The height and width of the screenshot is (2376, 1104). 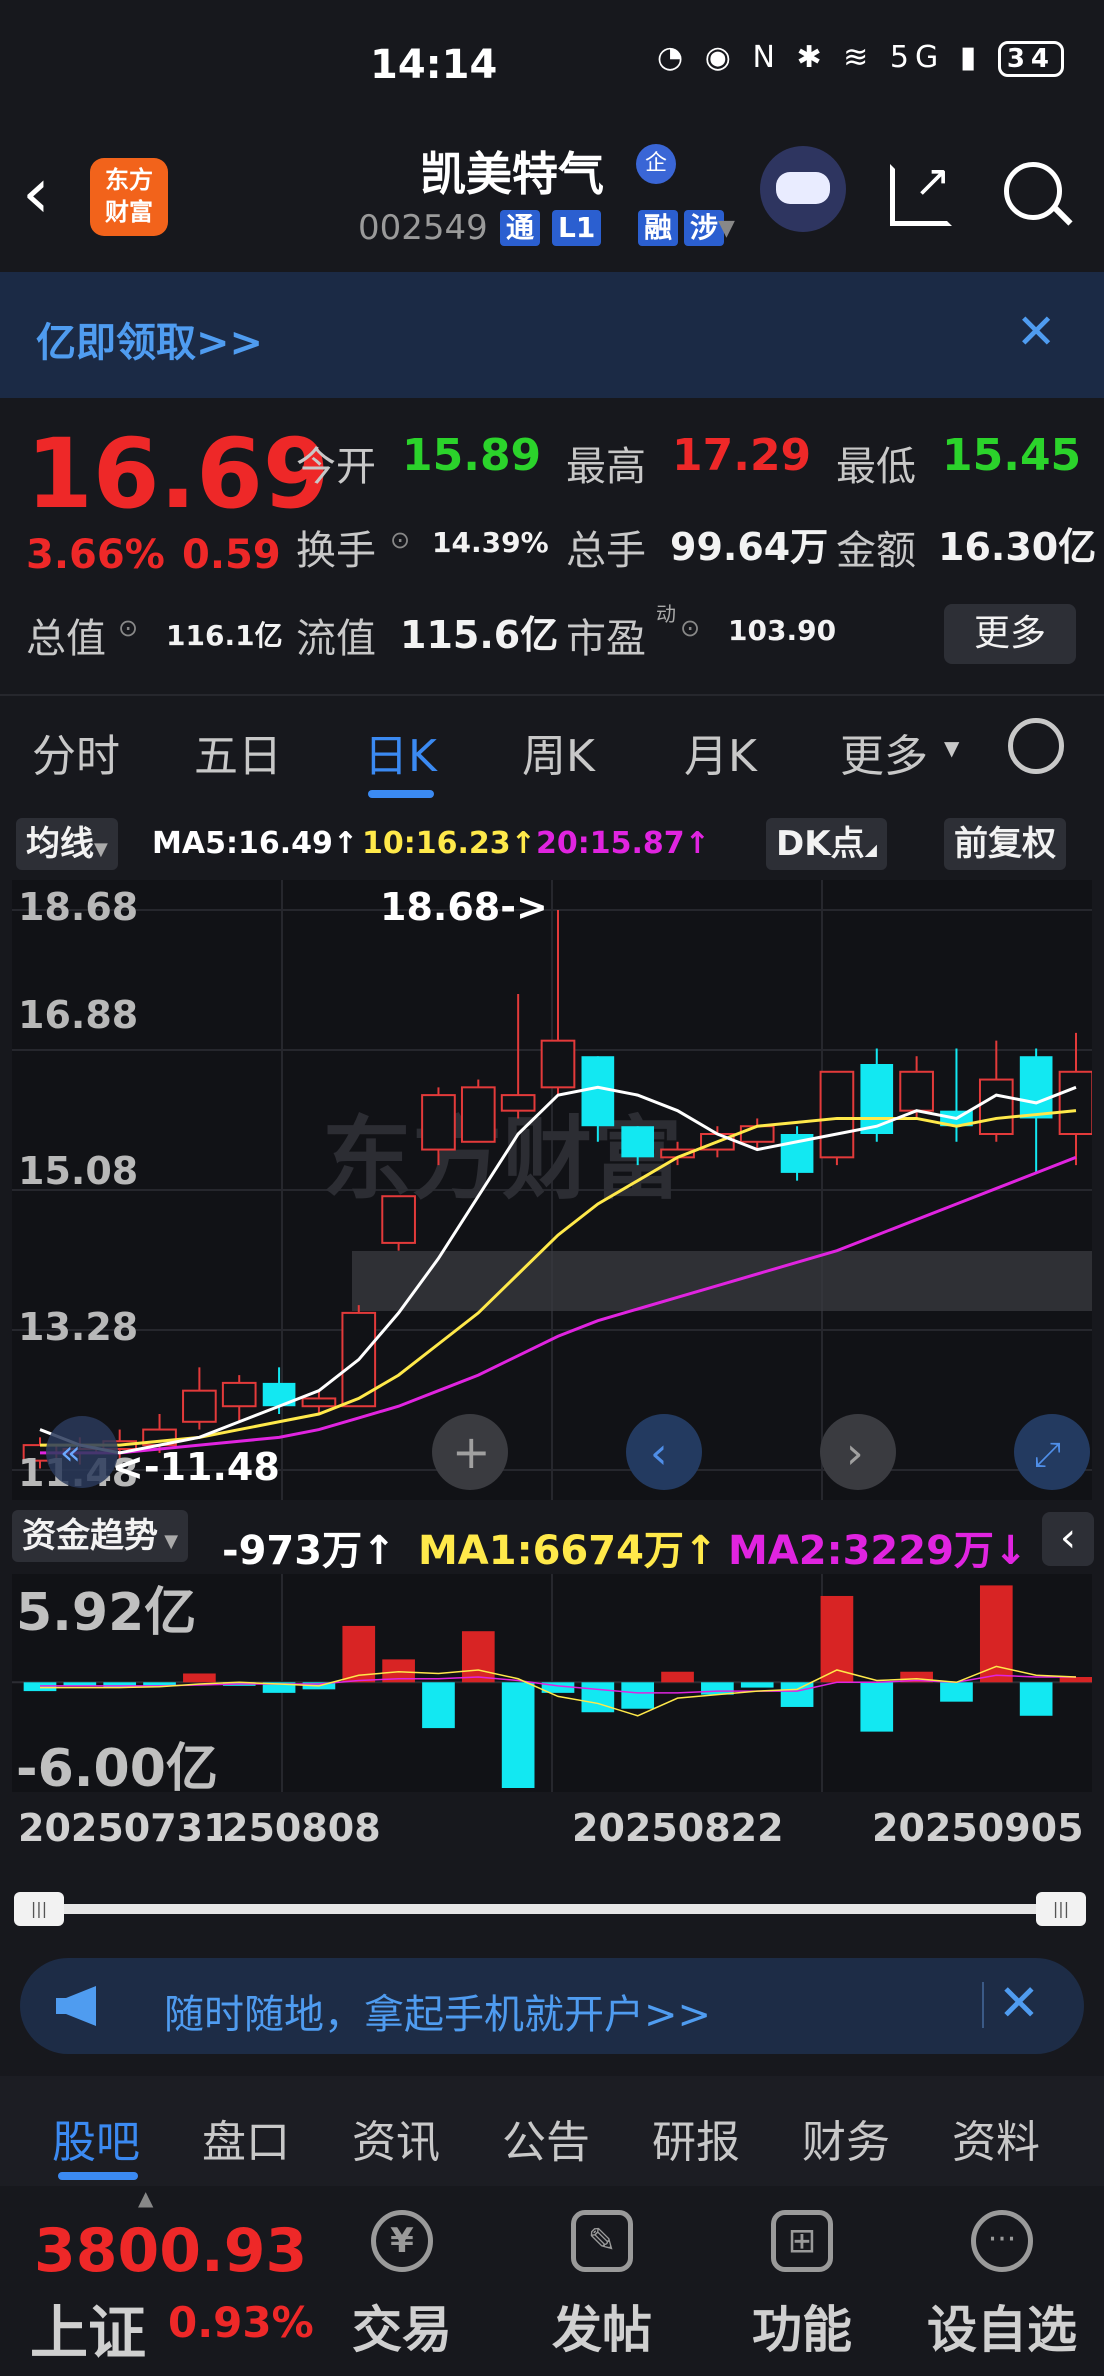 I want to click on ma-selector: 均线▼, so click(x=67, y=844).